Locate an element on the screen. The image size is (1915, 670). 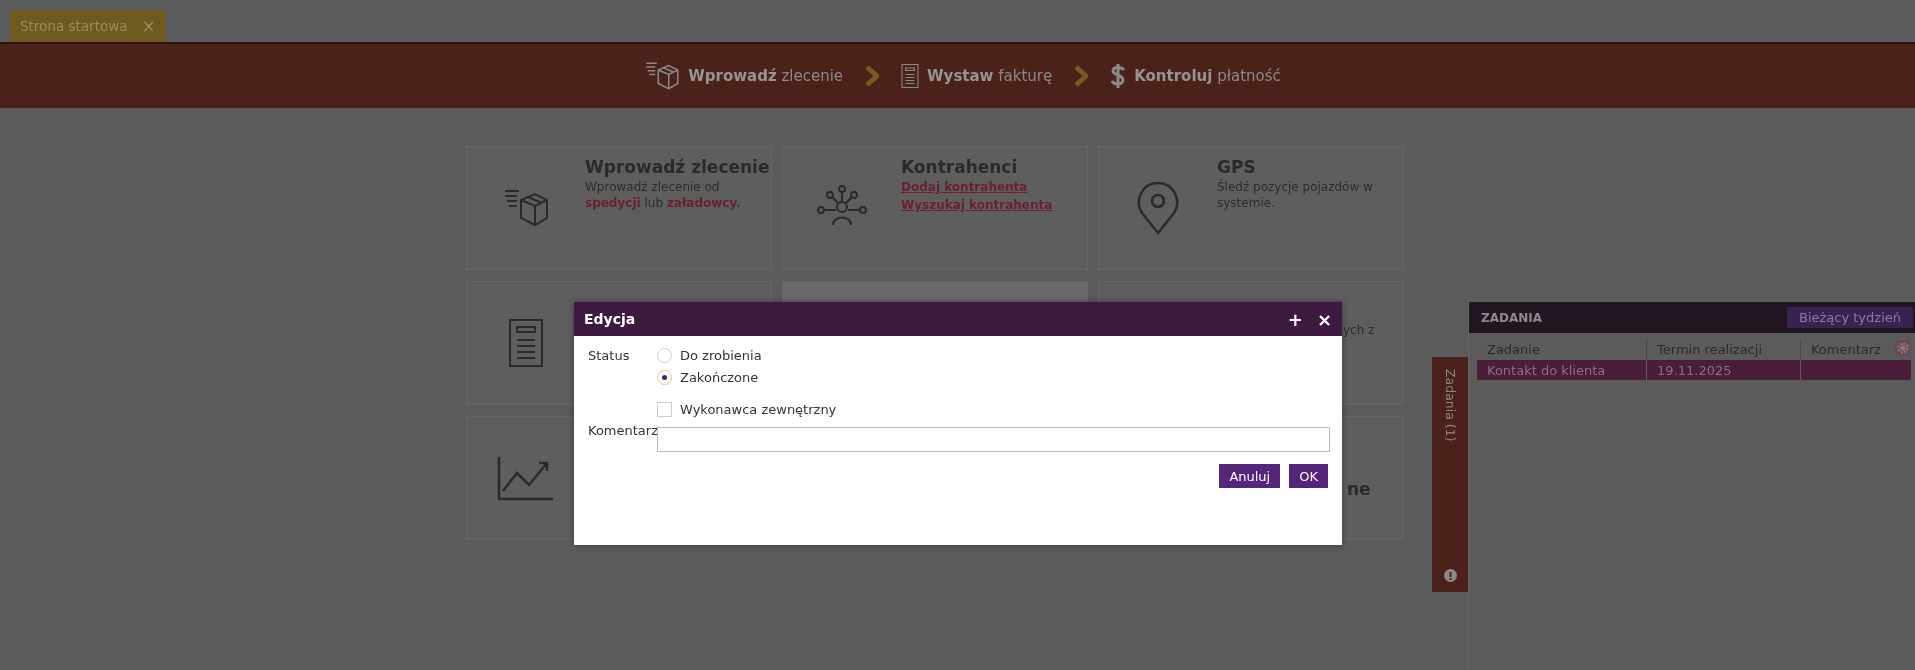
field-label: Status is located at coordinates (609, 356).